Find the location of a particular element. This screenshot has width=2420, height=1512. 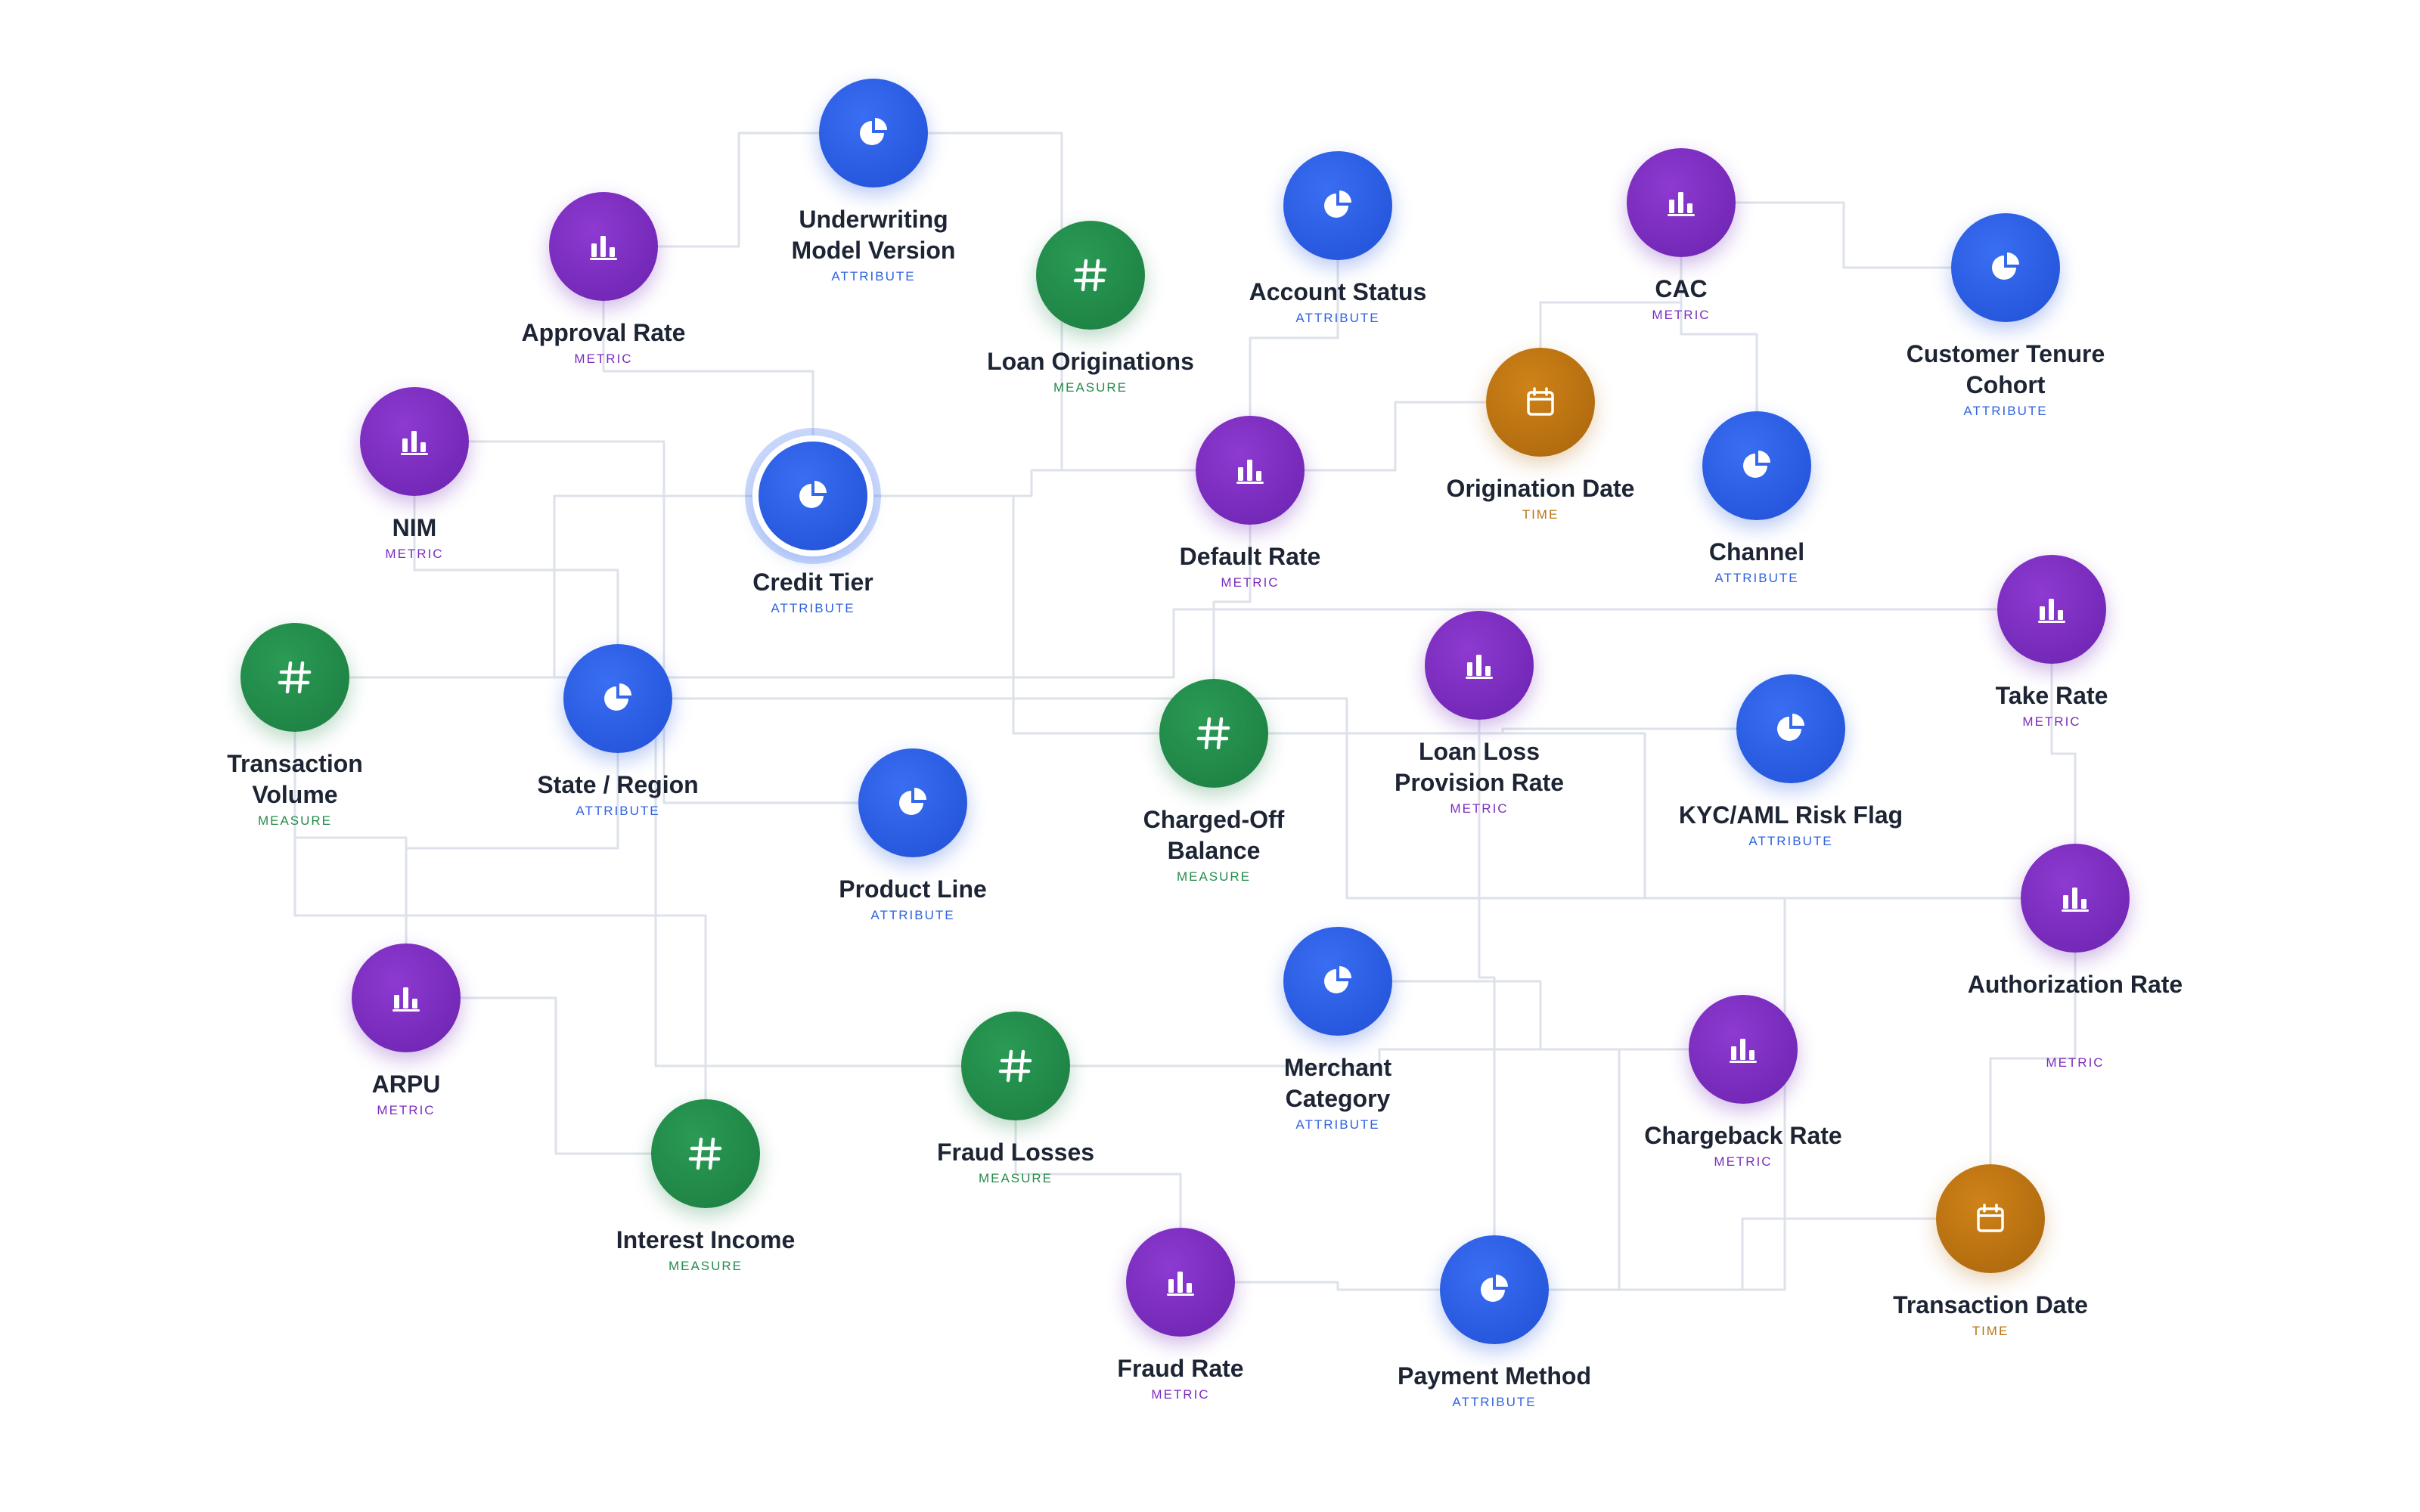

node-label: Interest Income is located at coordinates (705, 1240).